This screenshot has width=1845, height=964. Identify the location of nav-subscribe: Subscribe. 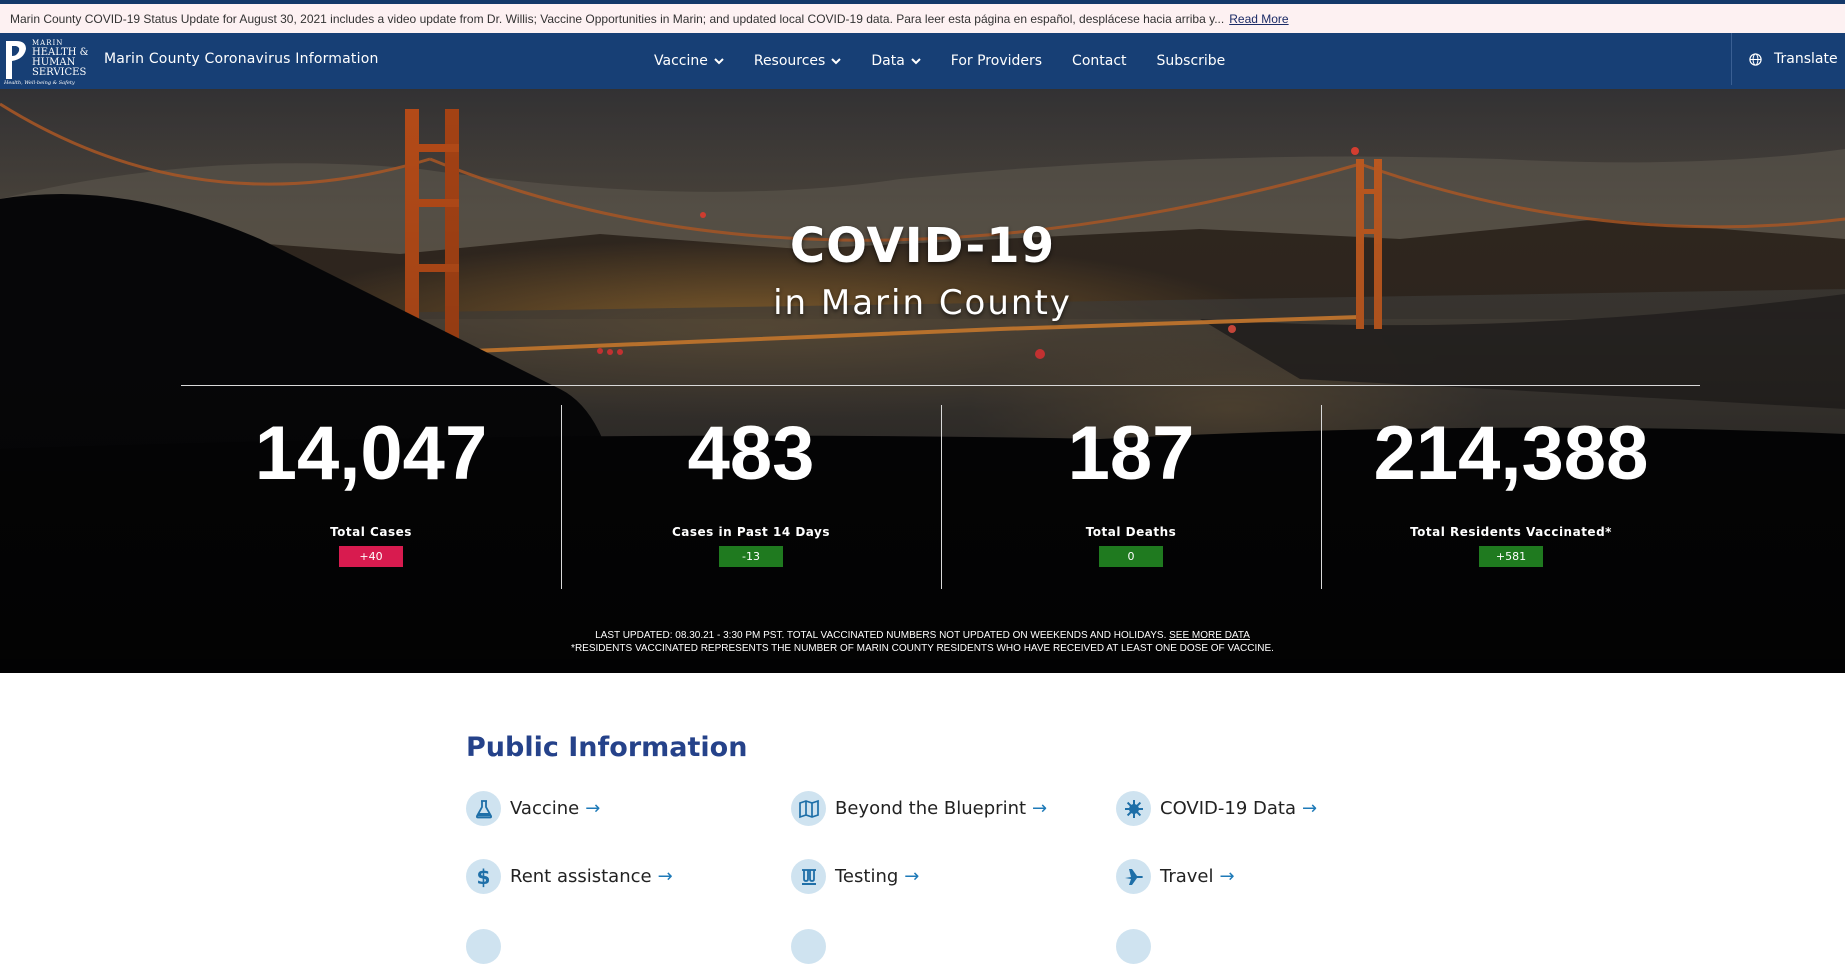
(1191, 61).